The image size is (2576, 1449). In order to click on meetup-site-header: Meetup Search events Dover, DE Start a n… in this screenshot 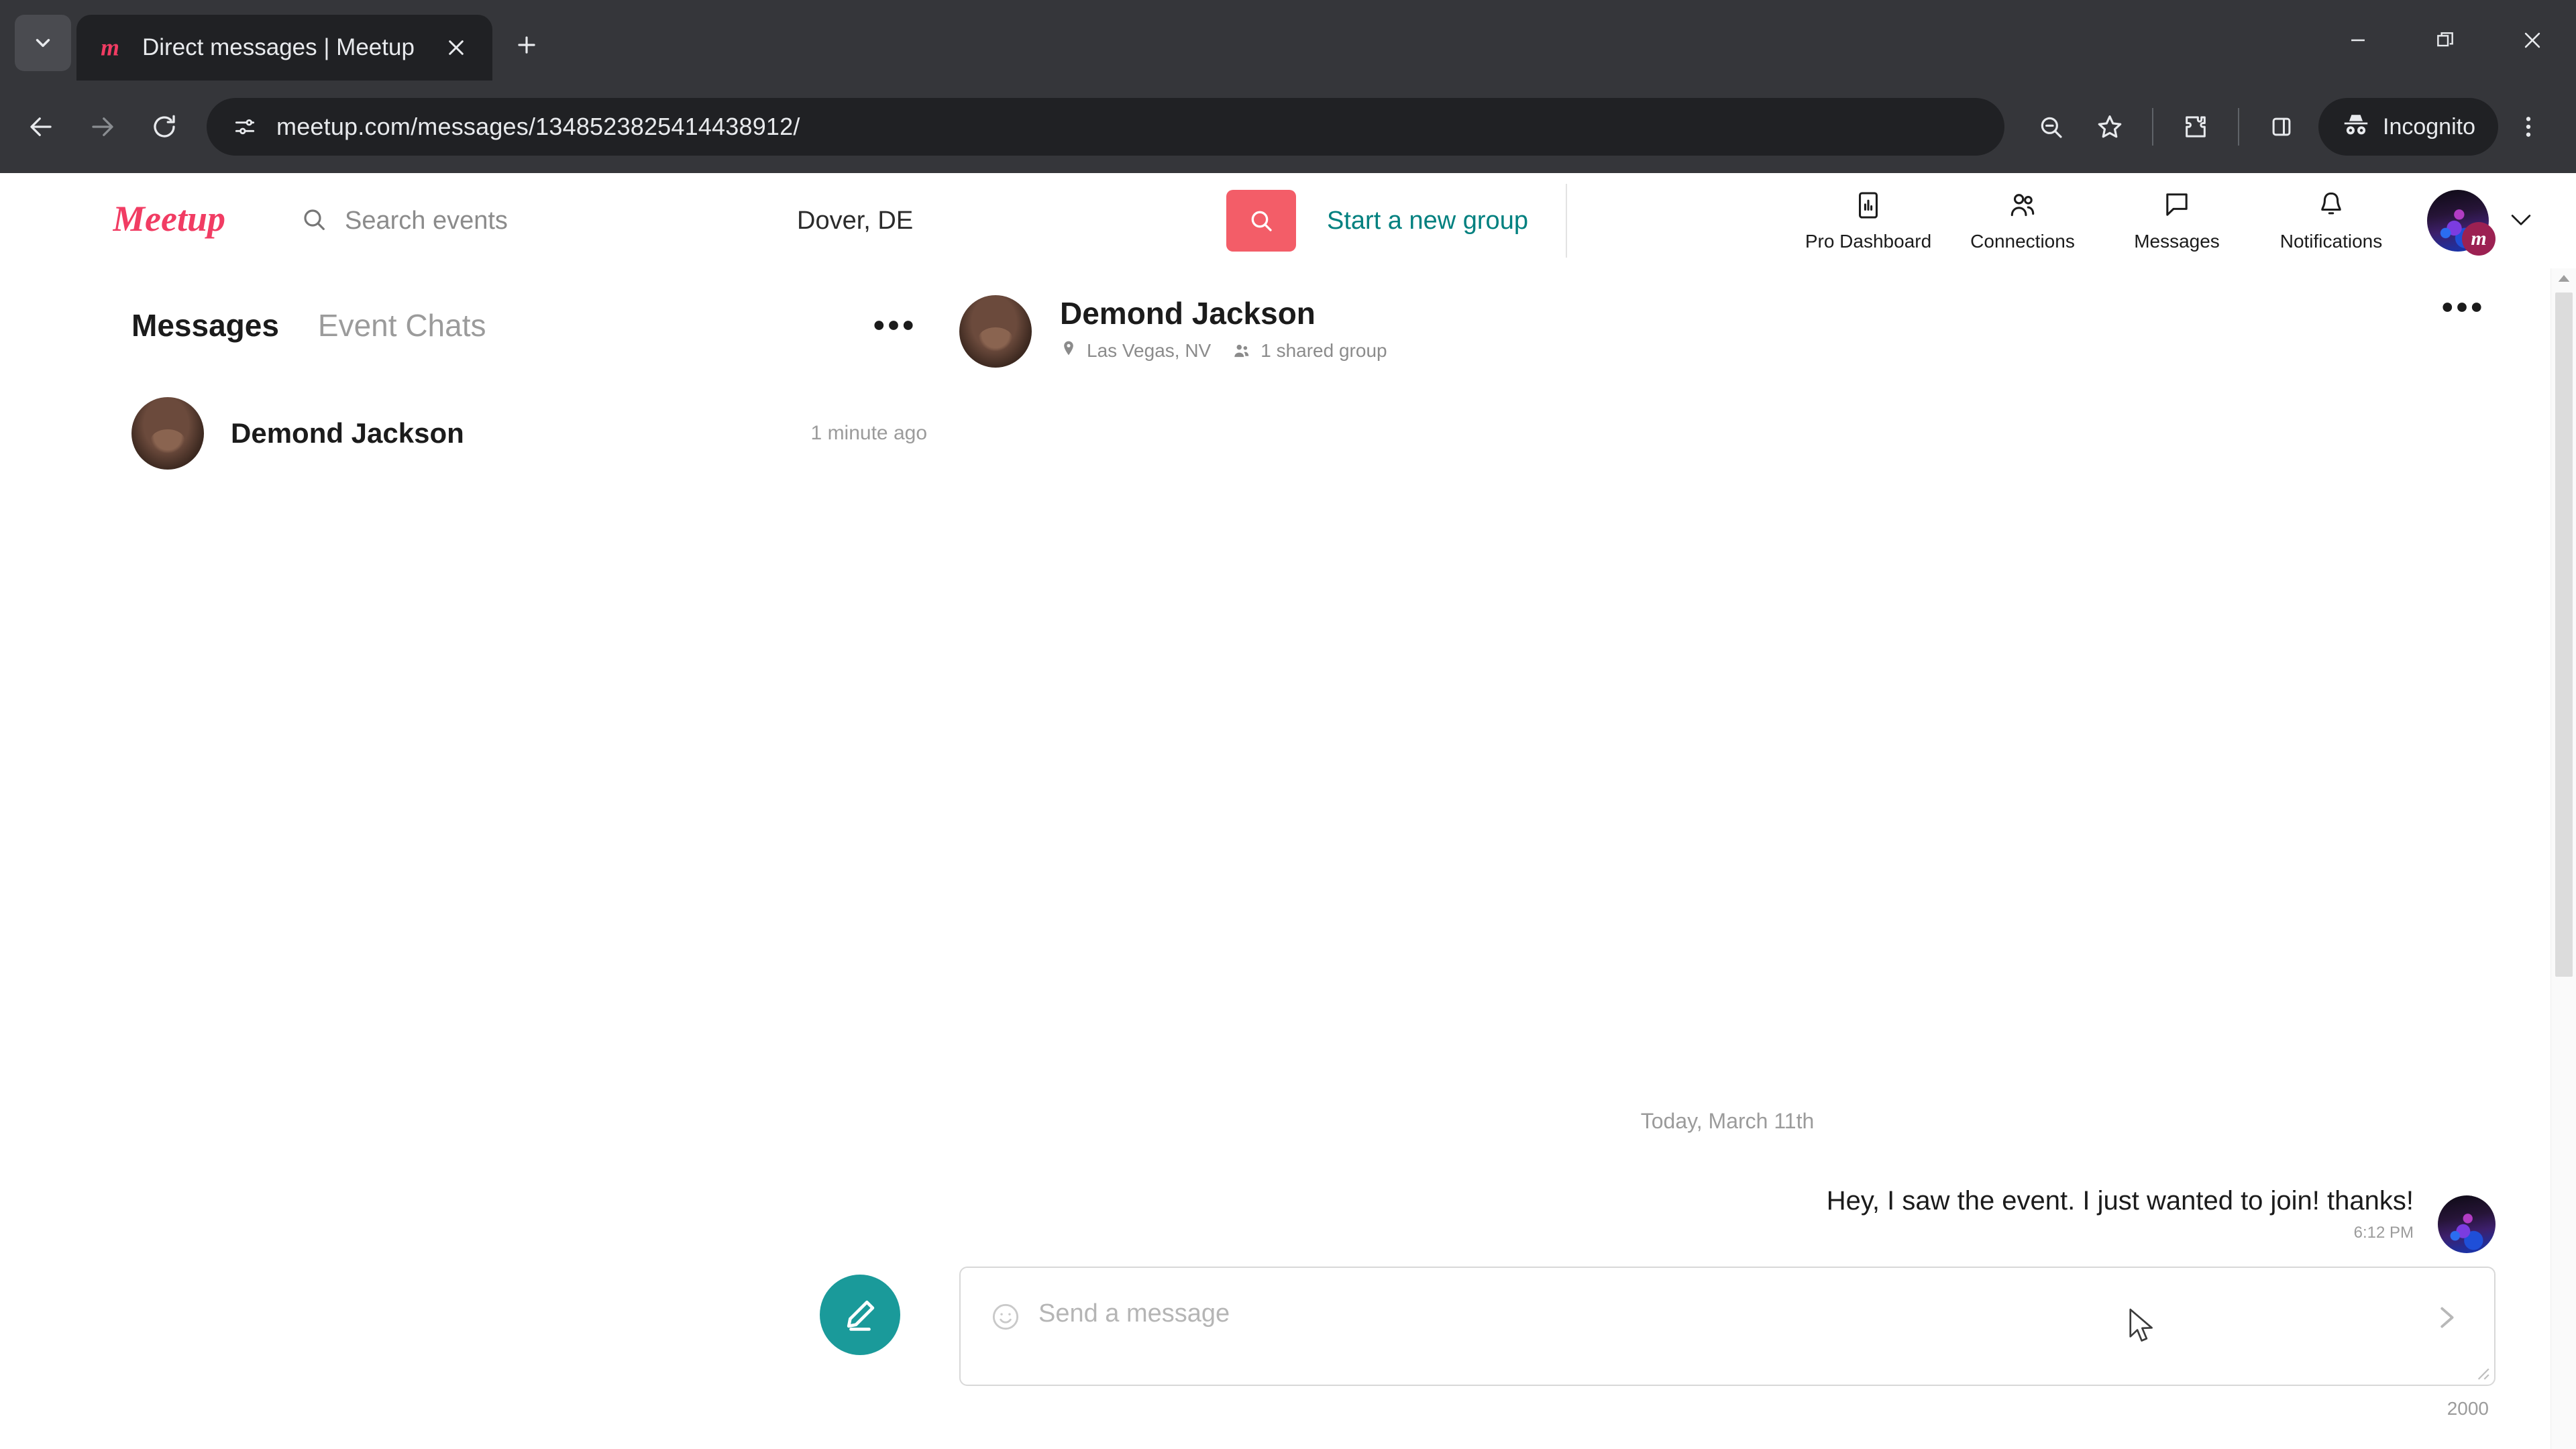, I will do `click(1288, 220)`.